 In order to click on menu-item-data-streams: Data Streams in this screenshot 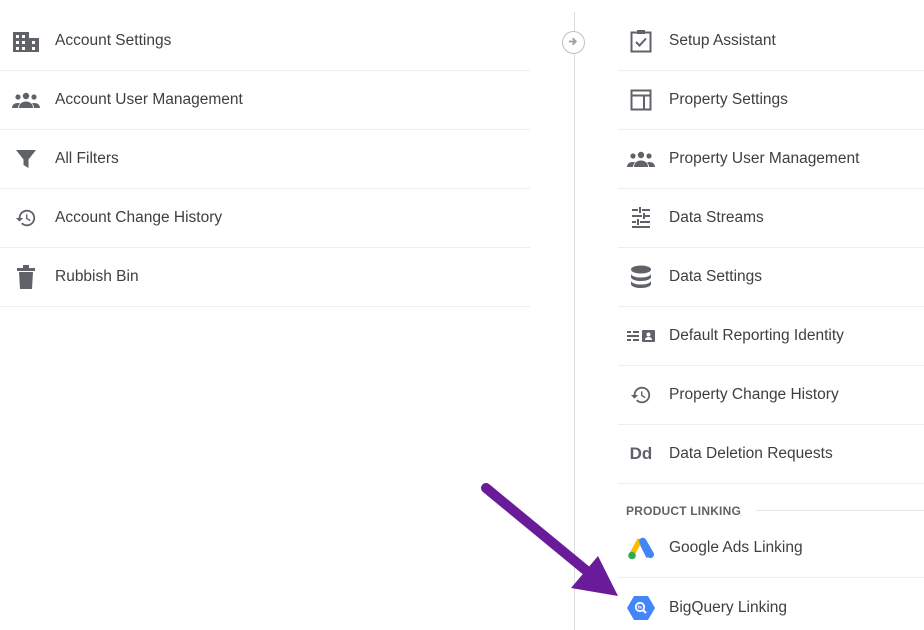, I will do `click(771, 218)`.